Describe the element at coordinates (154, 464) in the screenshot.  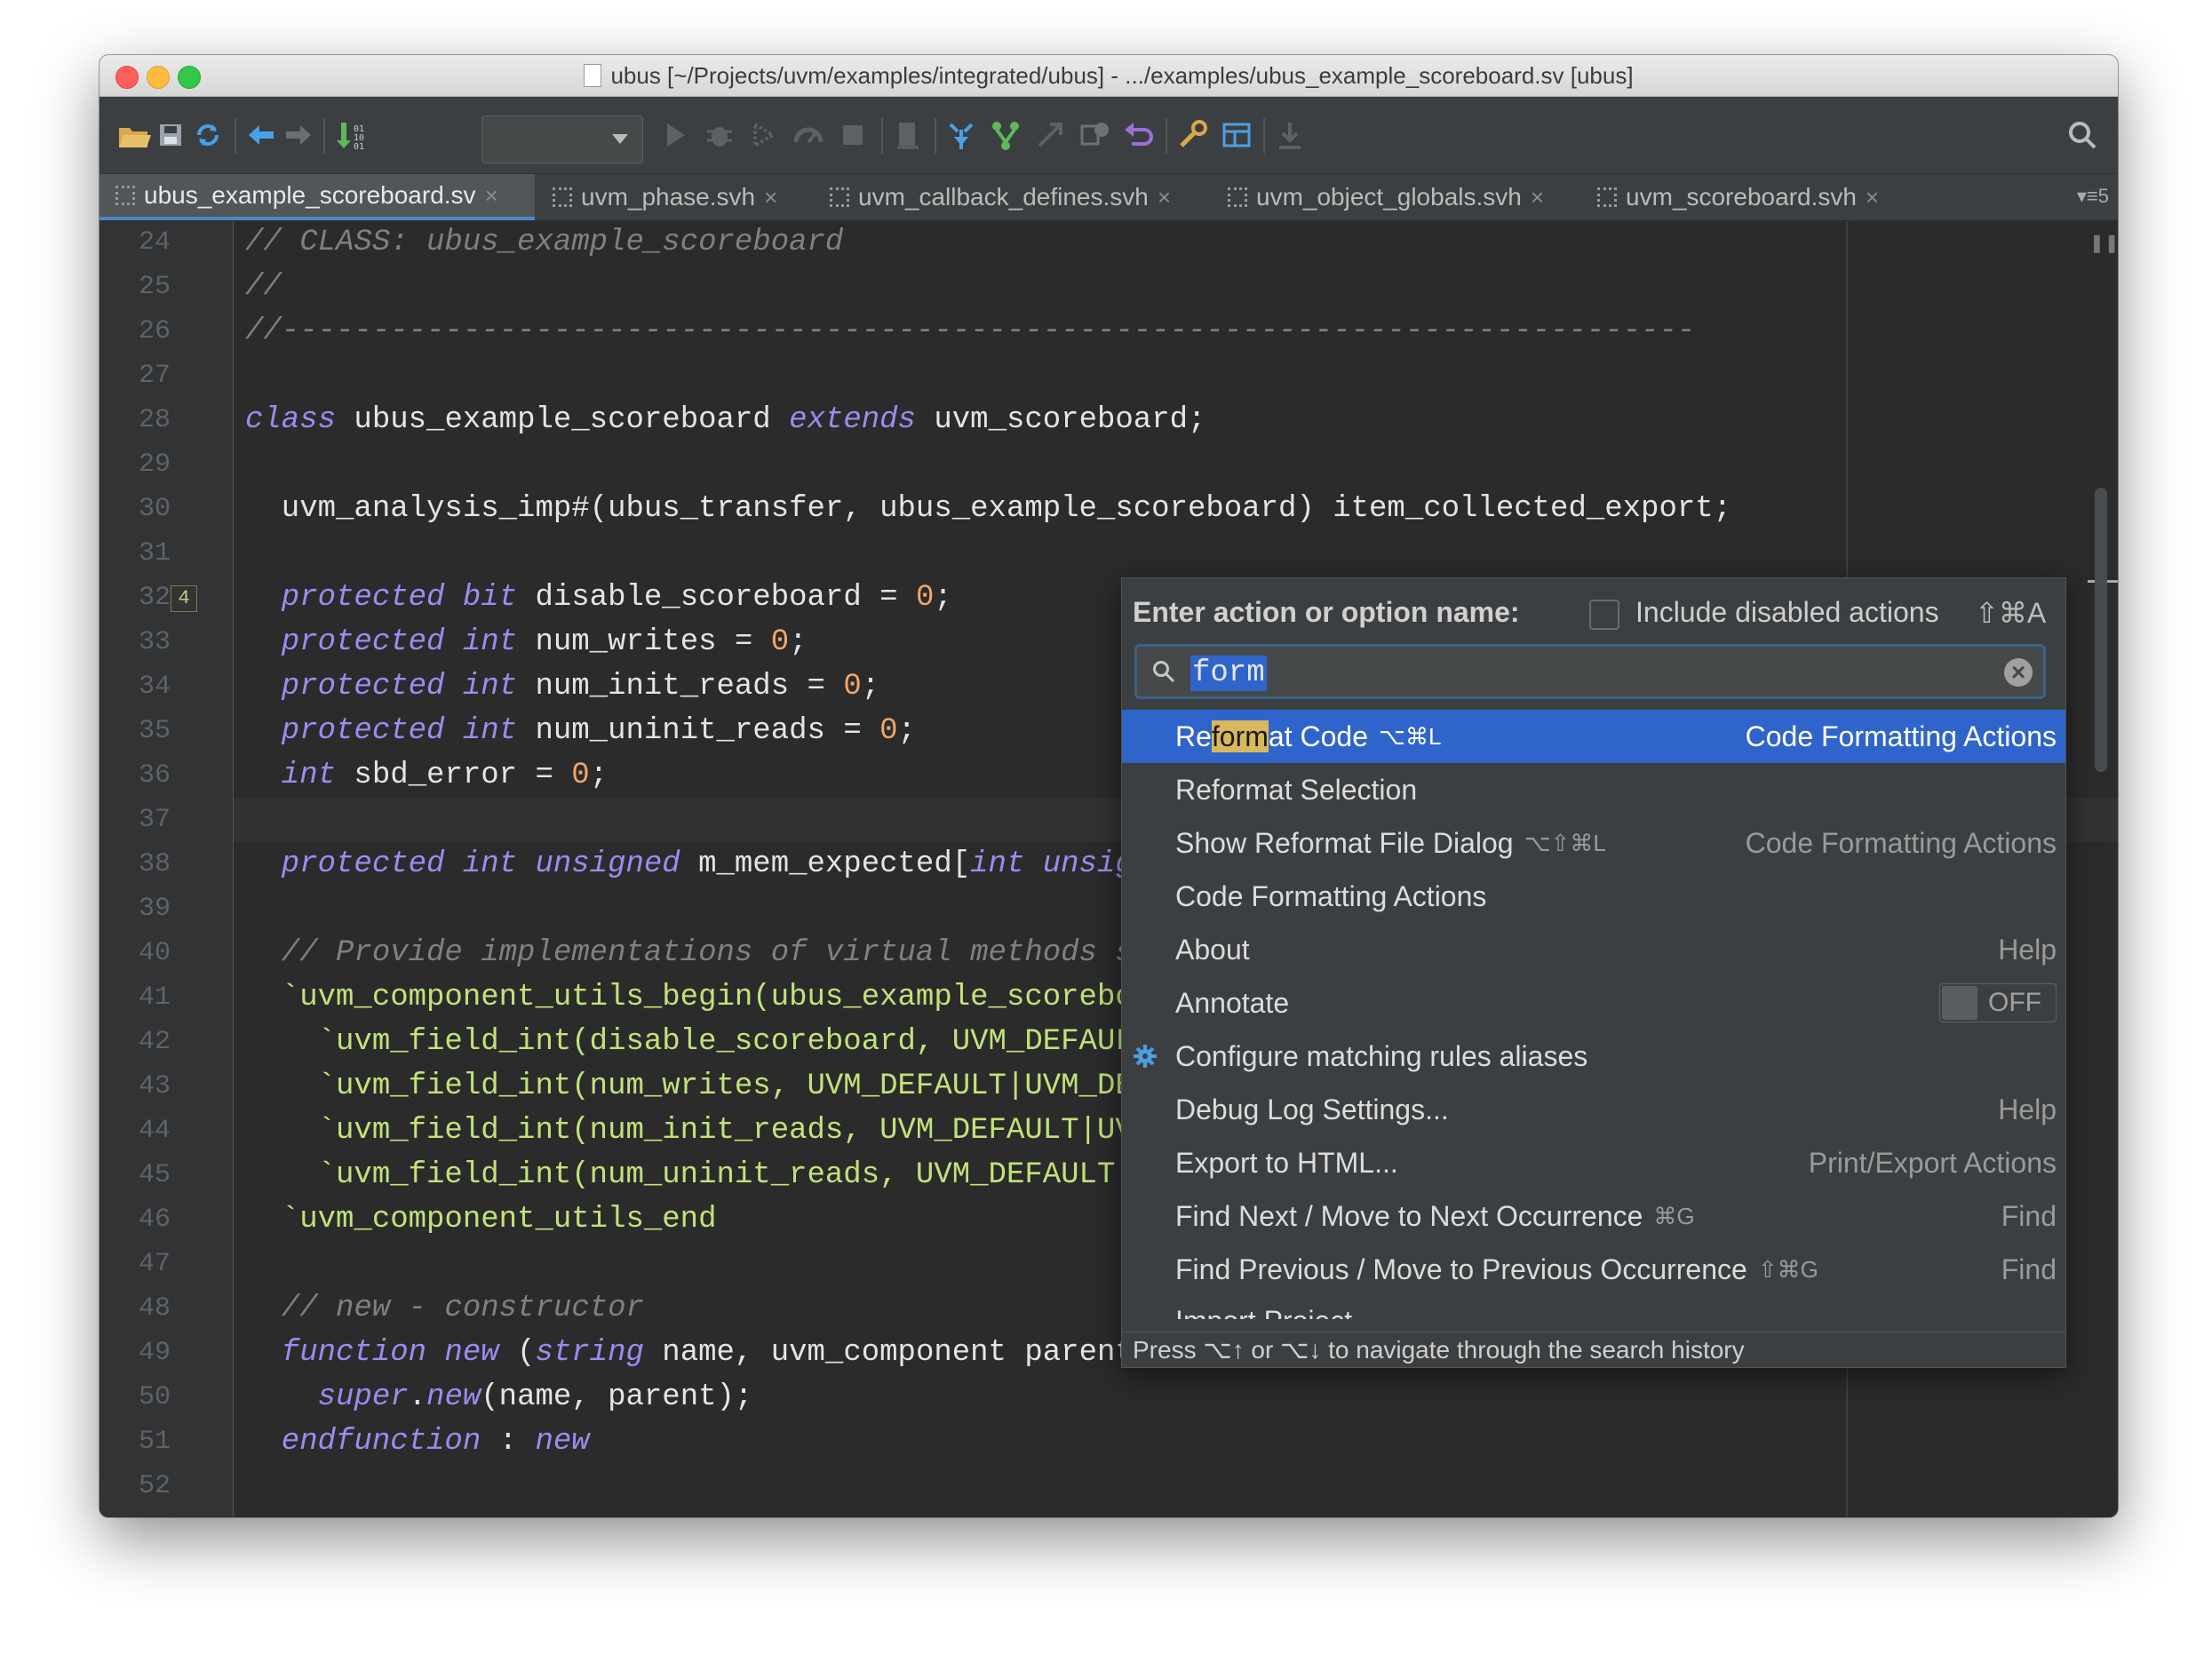
I see `line-number: 29` at that location.